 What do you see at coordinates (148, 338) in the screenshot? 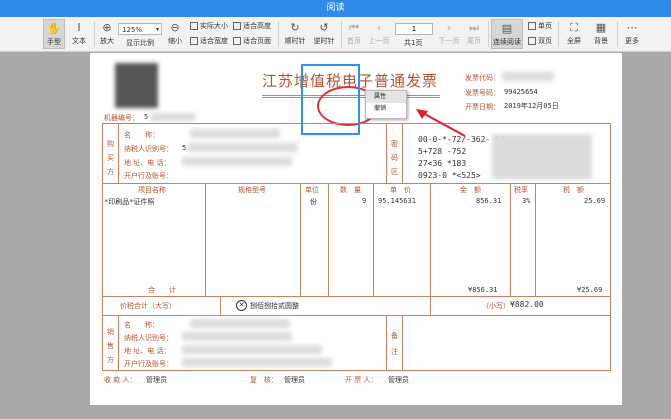
I see `seller-taxid-label: 纳税人识别号：` at bounding box center [148, 338].